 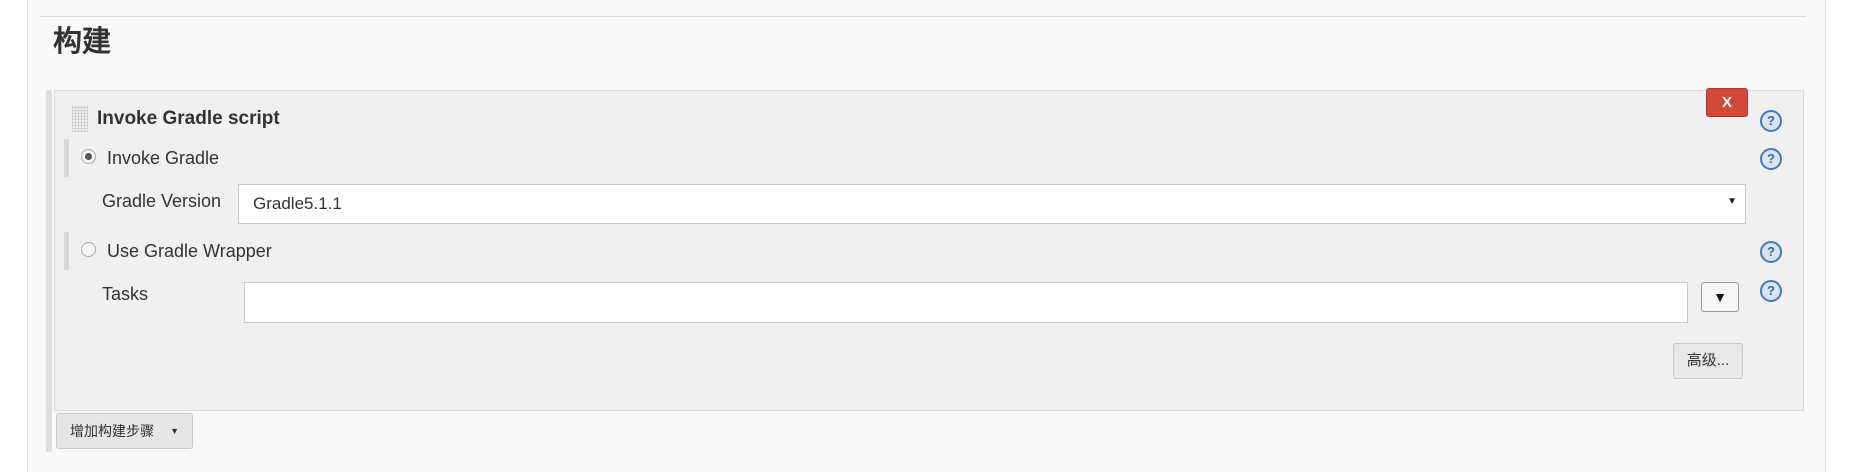 What do you see at coordinates (162, 201) in the screenshot?
I see `gradle-version-label: Gradle Version` at bounding box center [162, 201].